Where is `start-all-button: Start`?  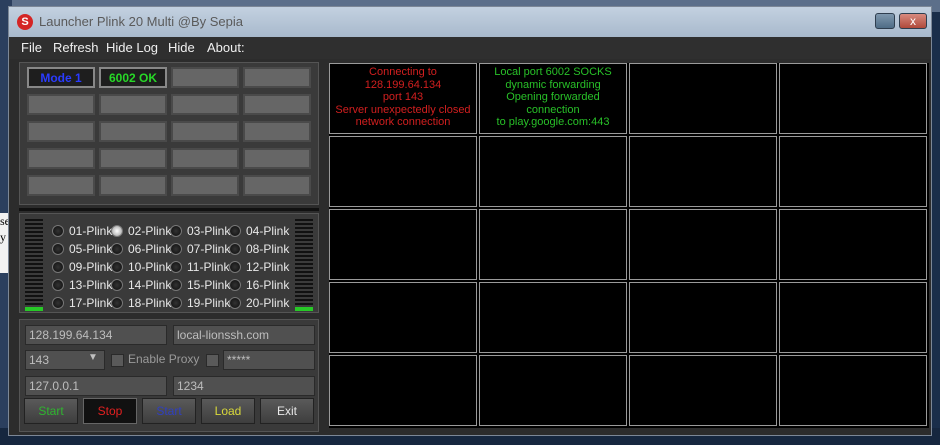
start-all-button: Start is located at coordinates (169, 411).